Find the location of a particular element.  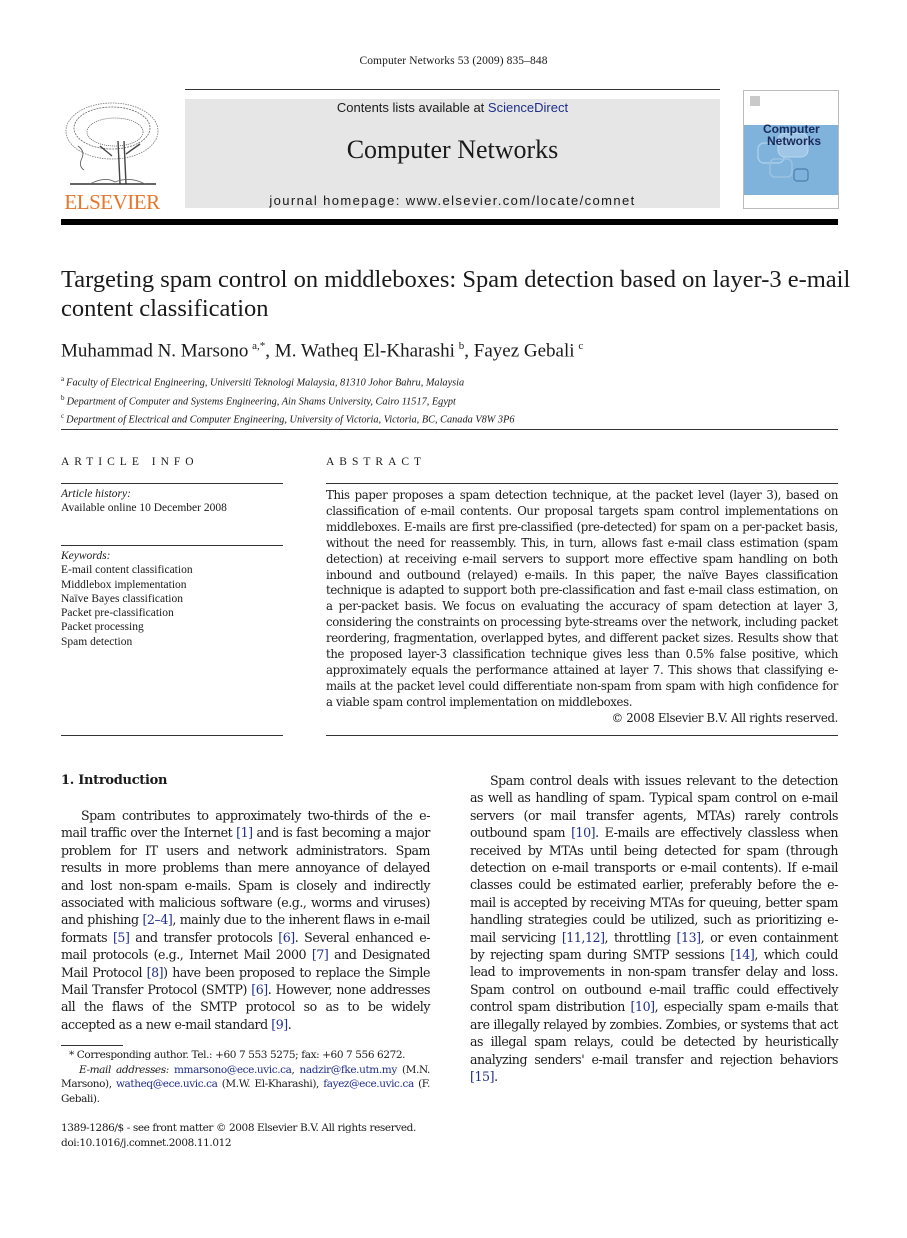

email-owner-text: , is located at coordinates (295, 1069).